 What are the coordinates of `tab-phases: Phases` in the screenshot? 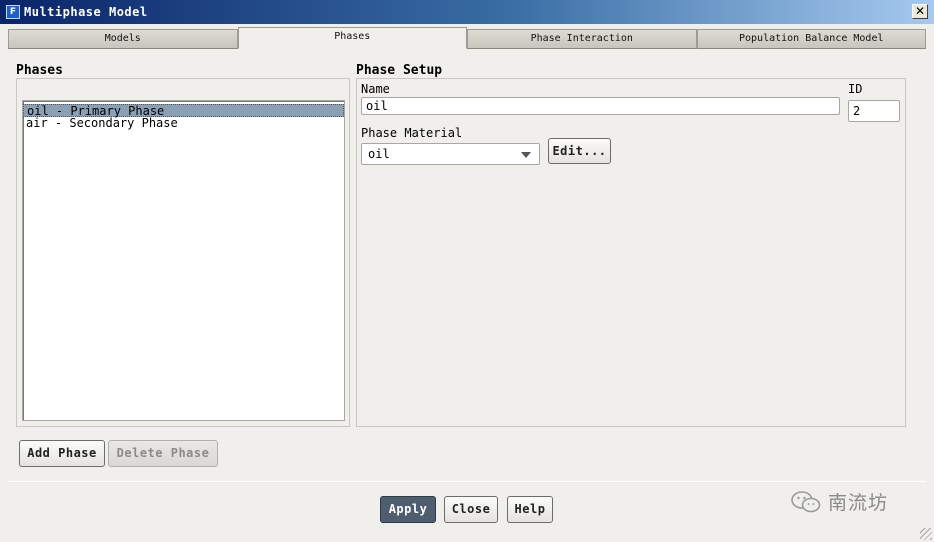 It's located at (352, 38).